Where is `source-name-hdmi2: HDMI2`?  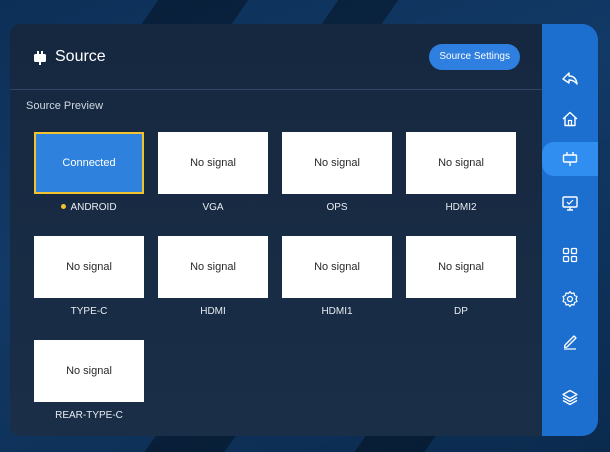 source-name-hdmi2: HDMI2 is located at coordinates (461, 207).